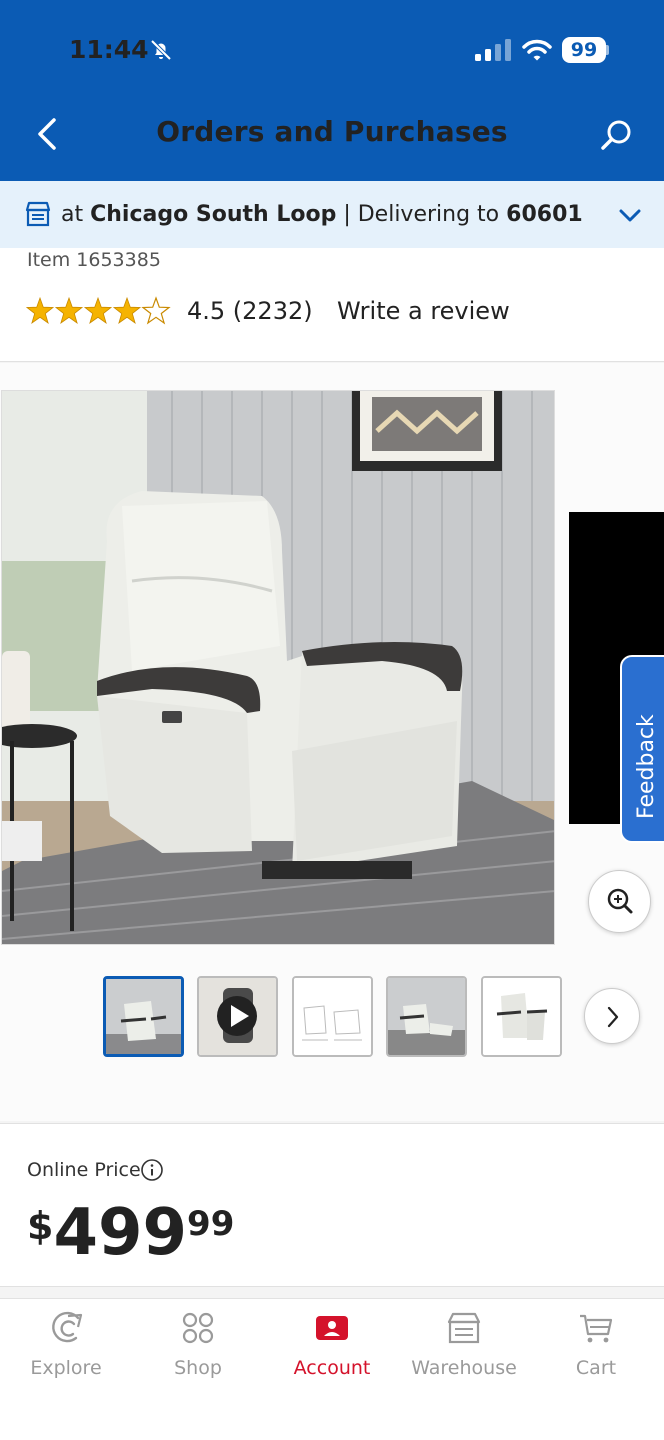 Image resolution: width=664 pixels, height=1440 pixels. Describe the element at coordinates (464, 1368) in the screenshot. I see `tab-label: Warehouse` at that location.